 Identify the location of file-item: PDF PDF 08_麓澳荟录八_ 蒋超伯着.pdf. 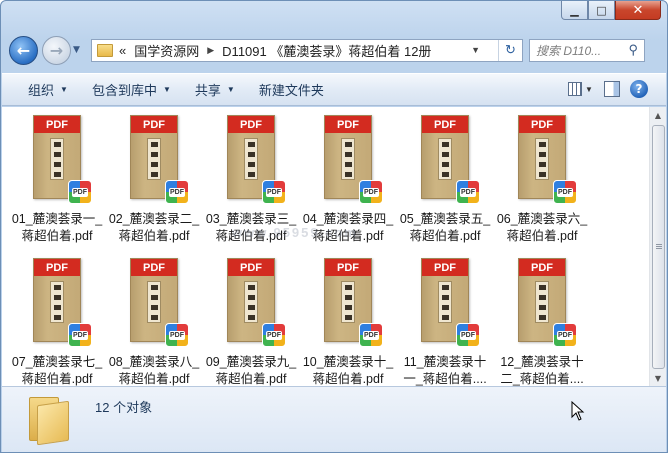
(154, 324).